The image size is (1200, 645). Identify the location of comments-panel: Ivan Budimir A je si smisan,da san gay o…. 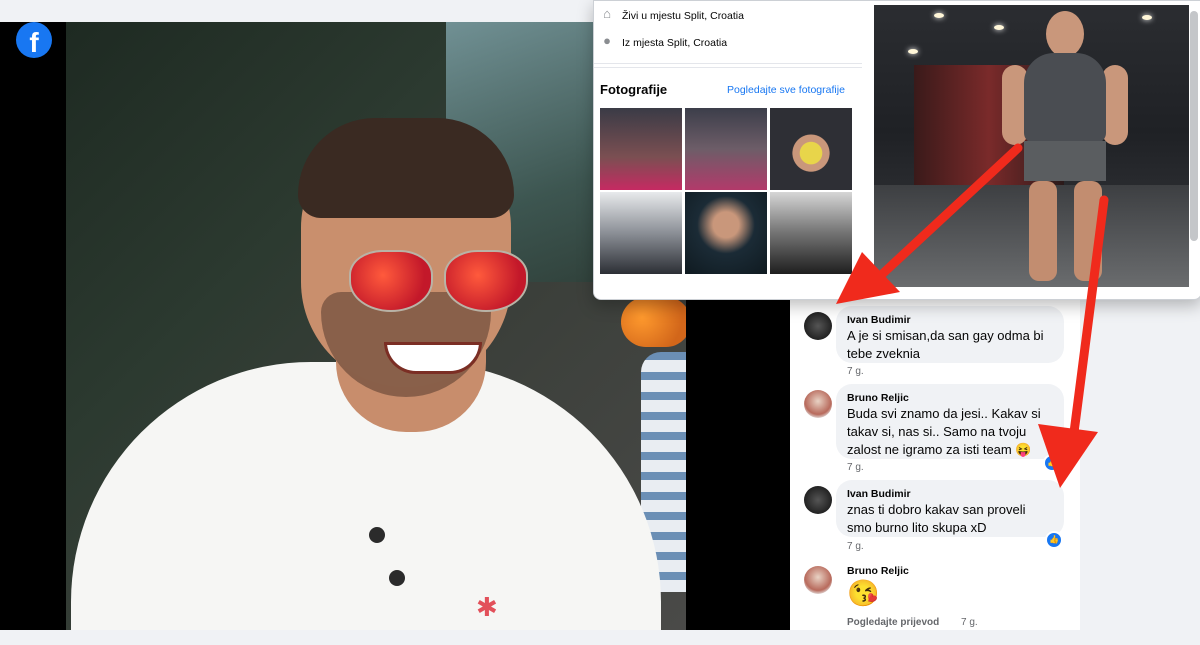
(935, 464).